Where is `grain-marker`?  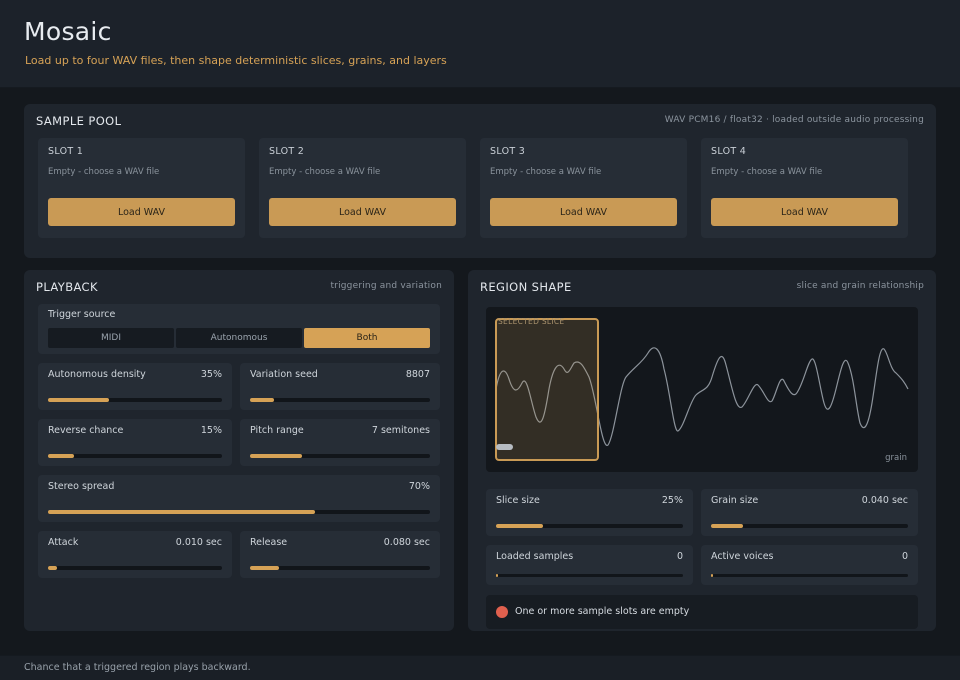
grain-marker is located at coordinates (504, 447).